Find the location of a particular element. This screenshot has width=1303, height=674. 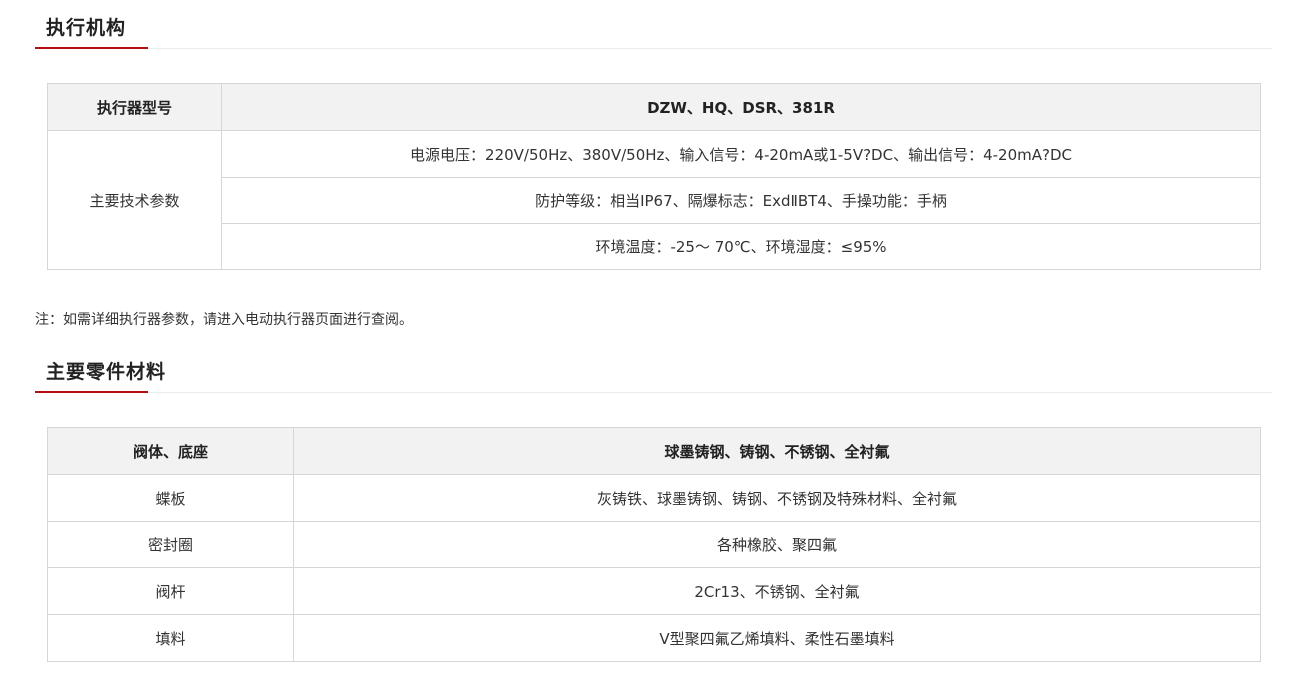

table-header-row: 阀体、底座 球墨铸钢、铸钢、不锈钢、全衬氟 is located at coordinates (654, 451).